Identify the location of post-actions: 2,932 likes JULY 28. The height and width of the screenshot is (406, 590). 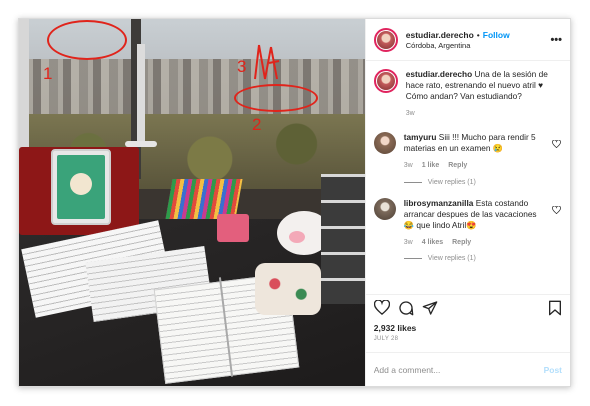
(467, 323).